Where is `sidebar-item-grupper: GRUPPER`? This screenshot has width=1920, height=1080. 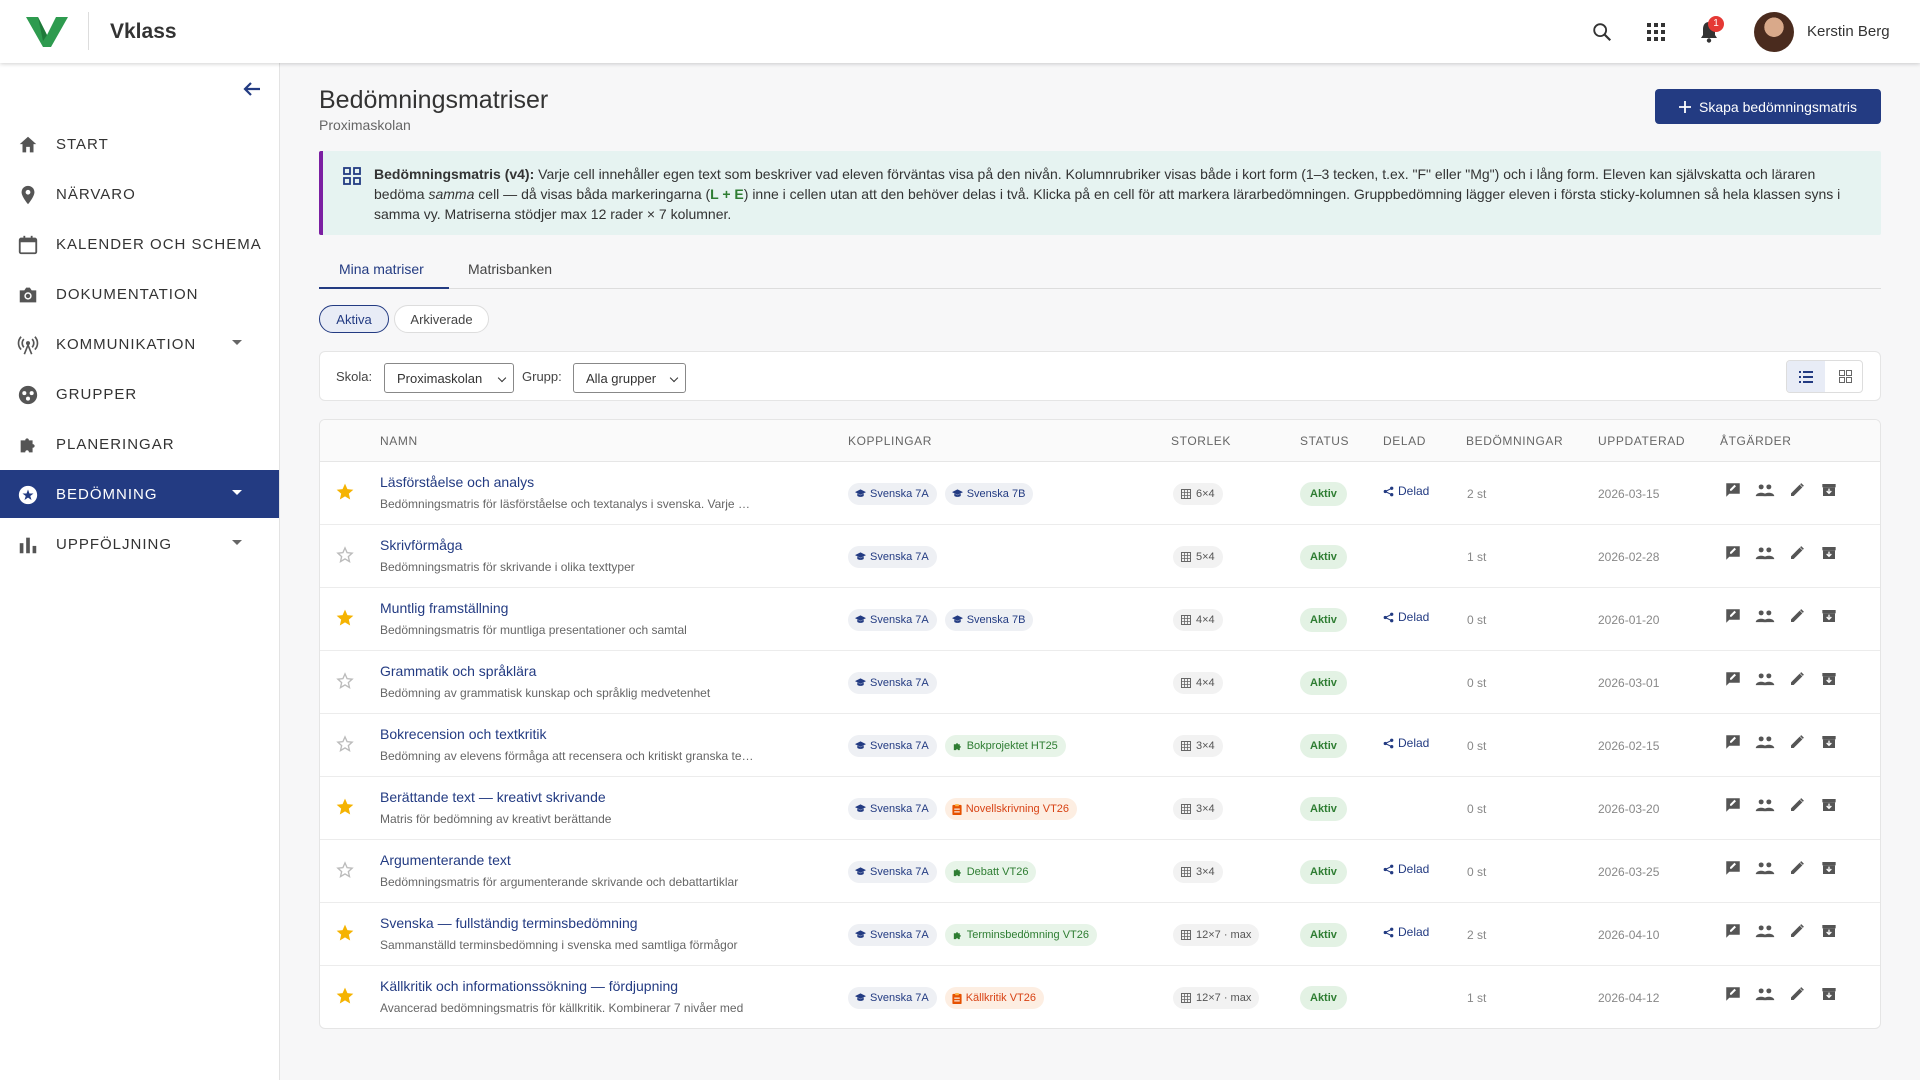
sidebar-item-grupper: GRUPPER is located at coordinates (139, 394).